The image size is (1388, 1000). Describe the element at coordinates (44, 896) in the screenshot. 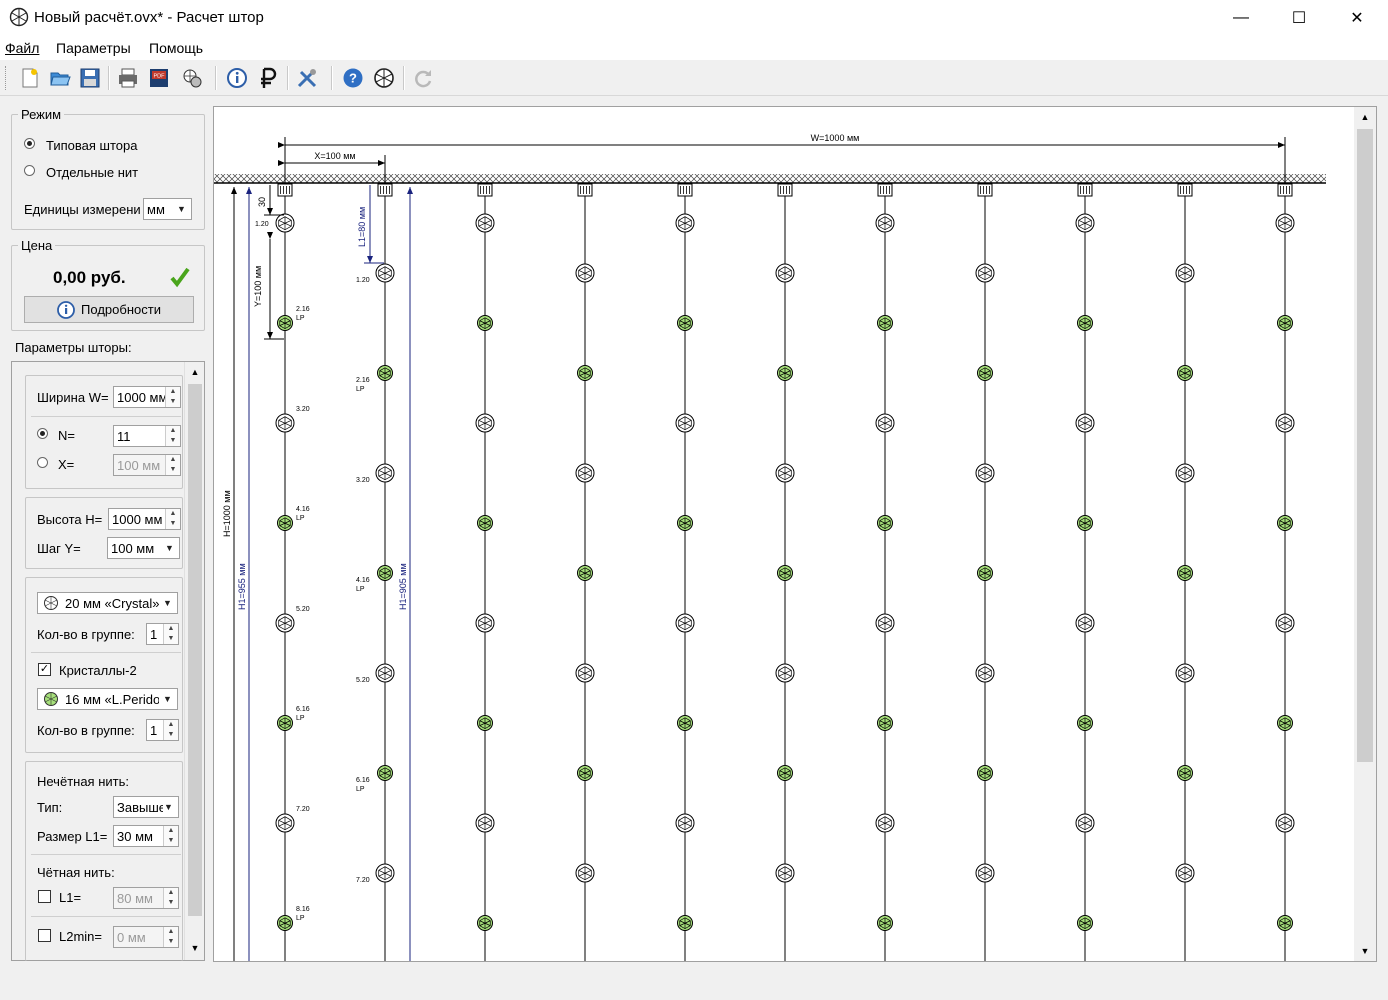

I see `even-l1-checkbox` at that location.